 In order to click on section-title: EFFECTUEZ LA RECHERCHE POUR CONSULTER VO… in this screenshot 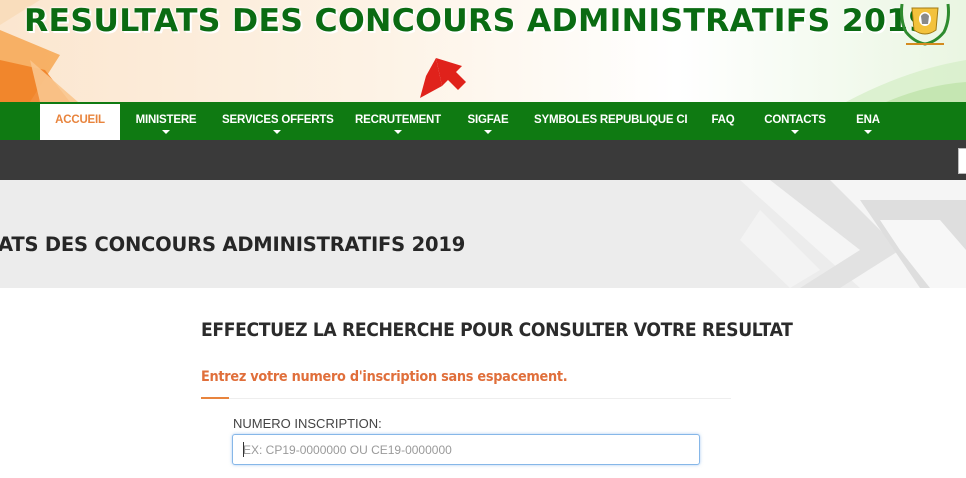, I will do `click(497, 330)`.